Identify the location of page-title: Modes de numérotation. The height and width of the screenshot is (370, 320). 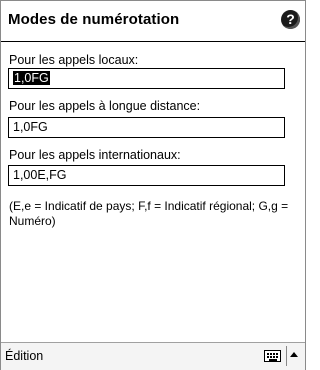
(94, 19).